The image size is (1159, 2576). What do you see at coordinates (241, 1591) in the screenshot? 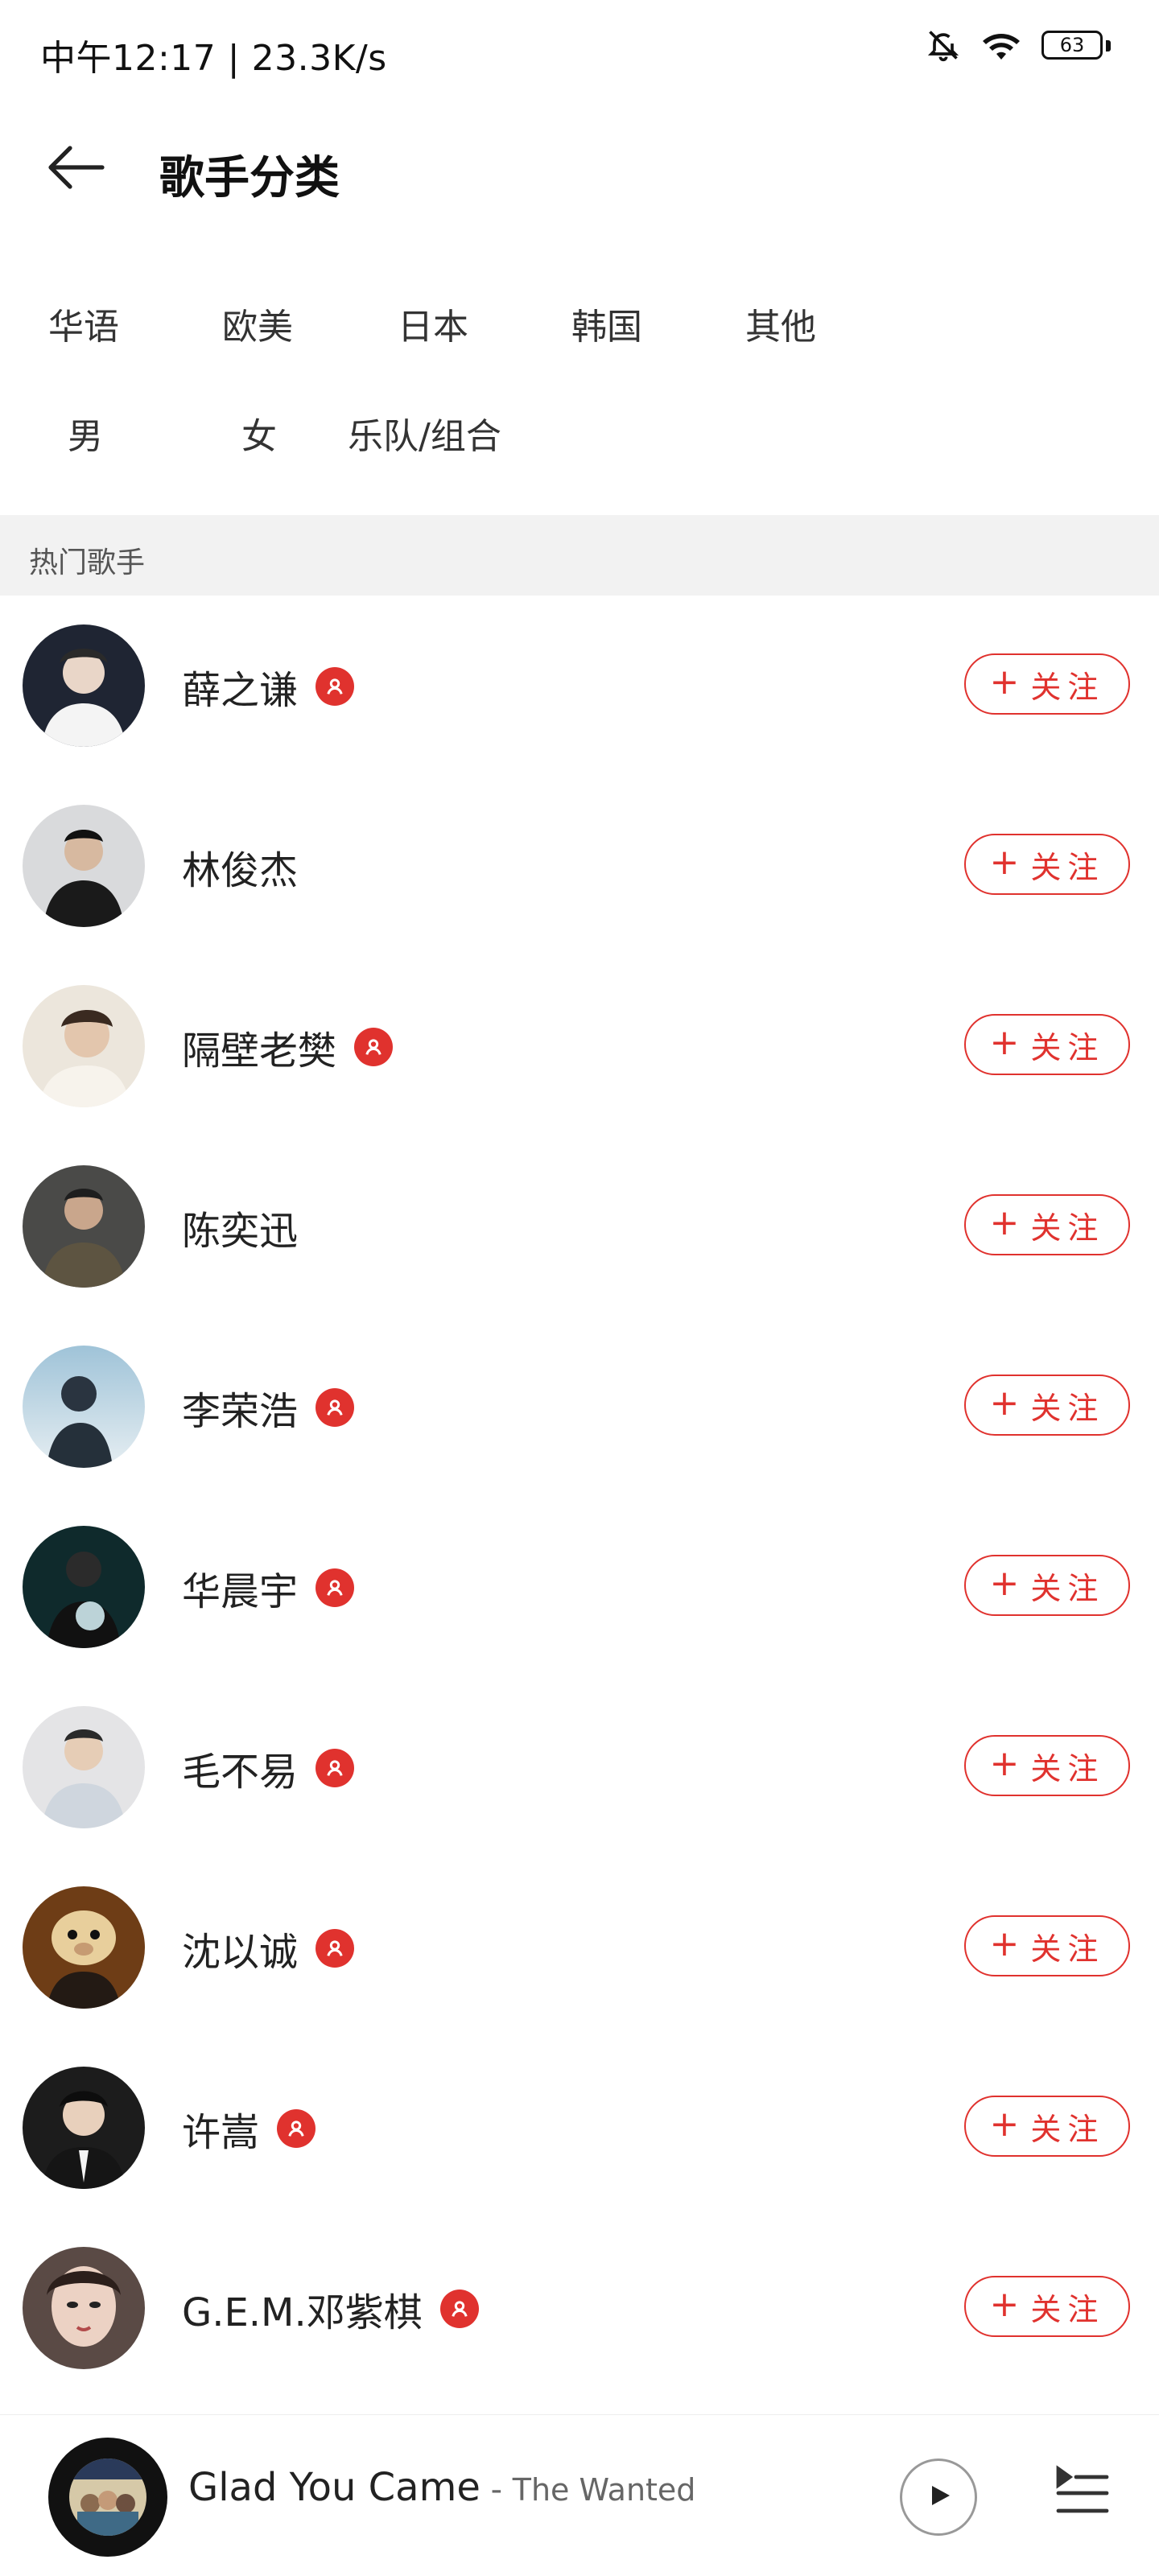
I see `artist-name: 华晨宇` at bounding box center [241, 1591].